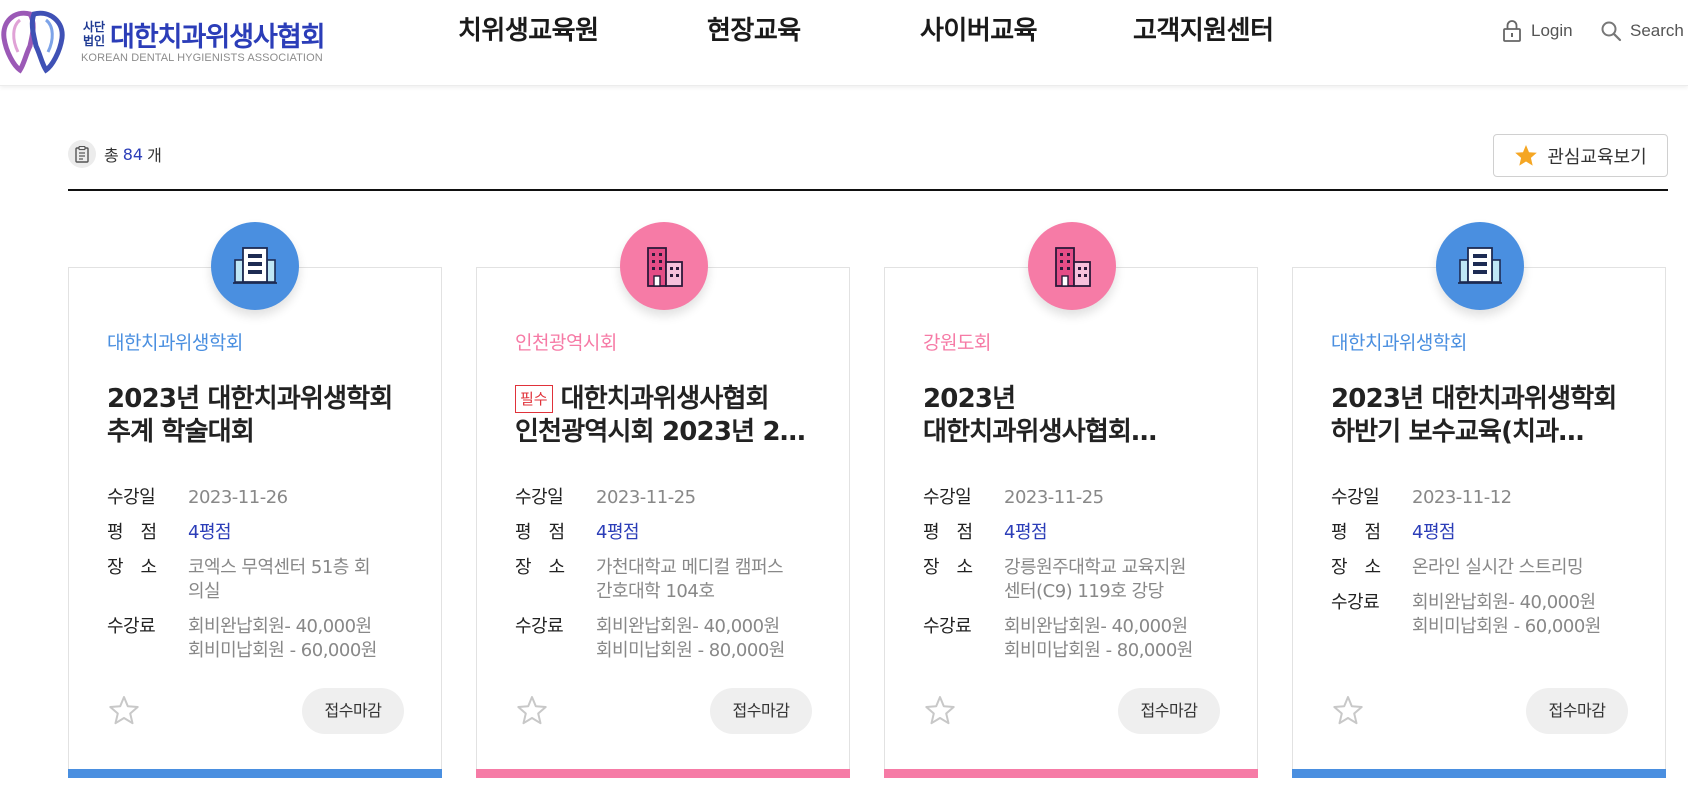  What do you see at coordinates (133, 154) in the screenshot?
I see `total-number: 84` at bounding box center [133, 154].